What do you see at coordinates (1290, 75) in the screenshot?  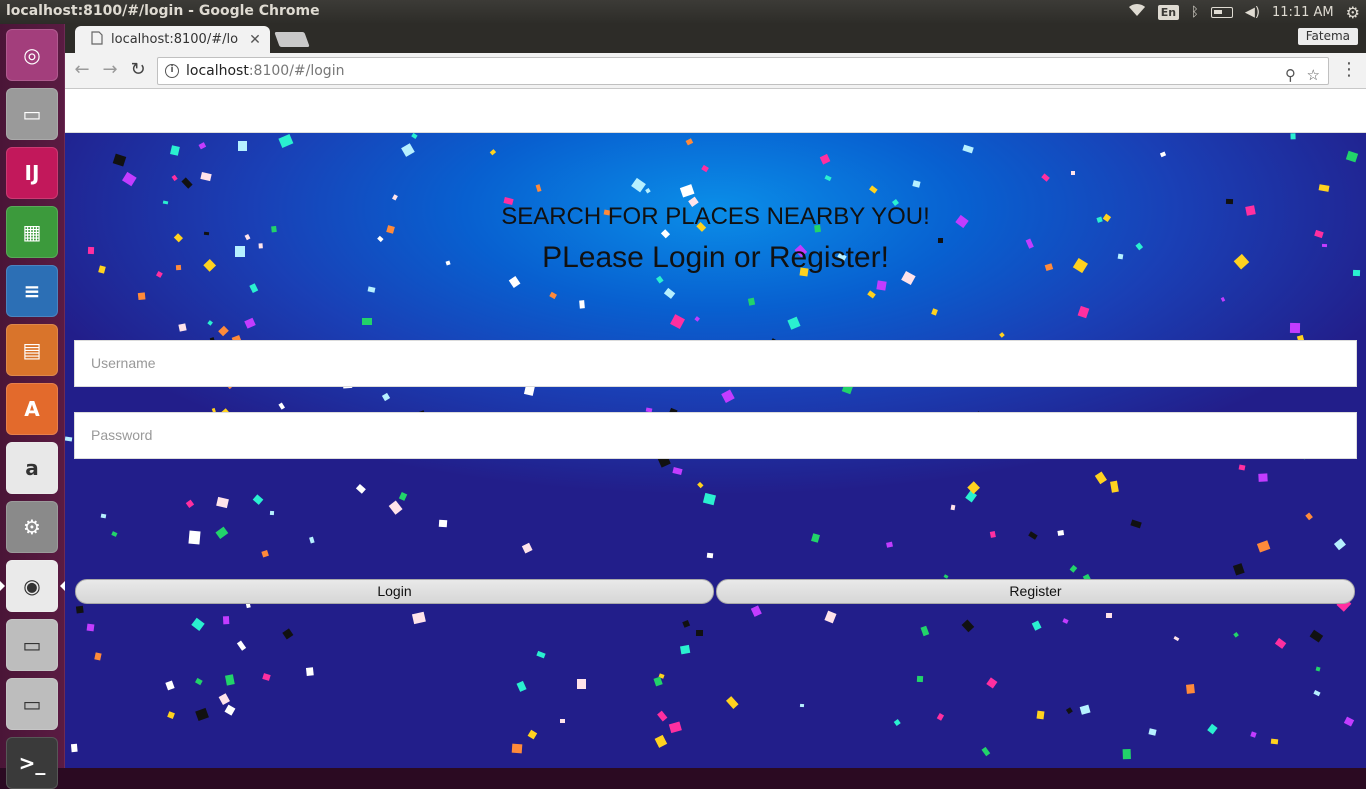 I see `paint-brush-icon: ⚲` at bounding box center [1290, 75].